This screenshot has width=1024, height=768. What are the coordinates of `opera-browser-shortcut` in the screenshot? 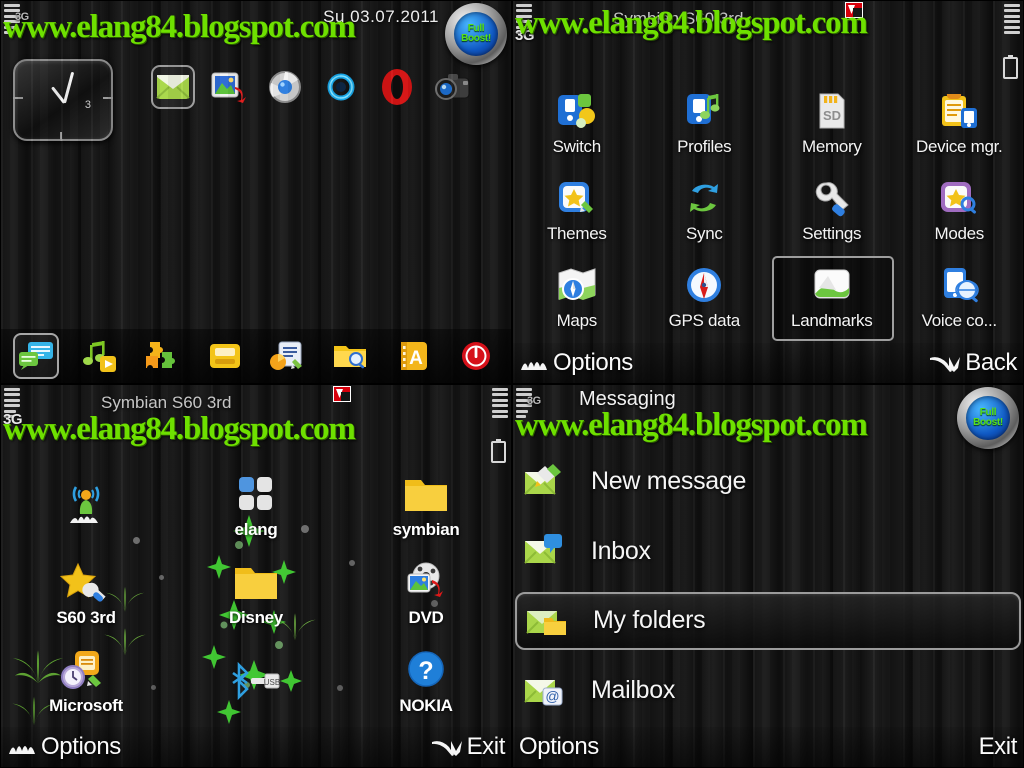 It's located at (397, 87).